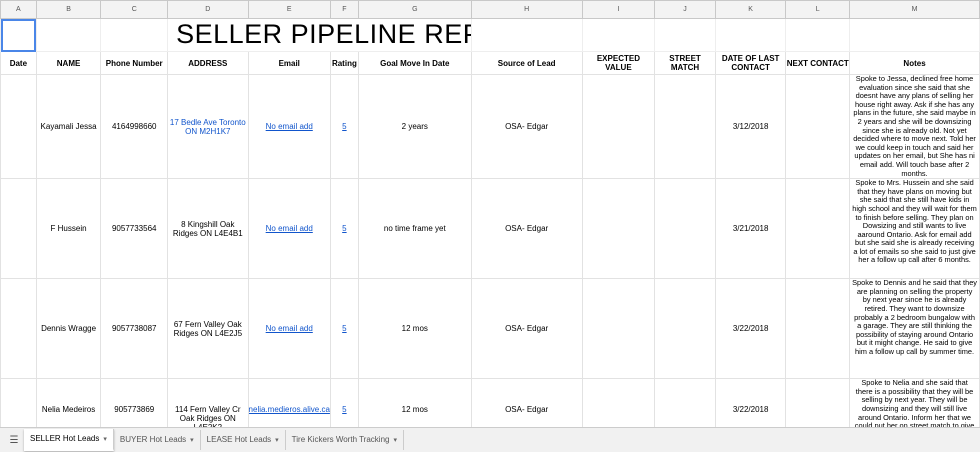 The width and height of the screenshot is (980, 452). Describe the element at coordinates (69, 440) in the screenshot. I see `tab-seller-hot-leads: SELLER Hot Leads ▾` at that location.